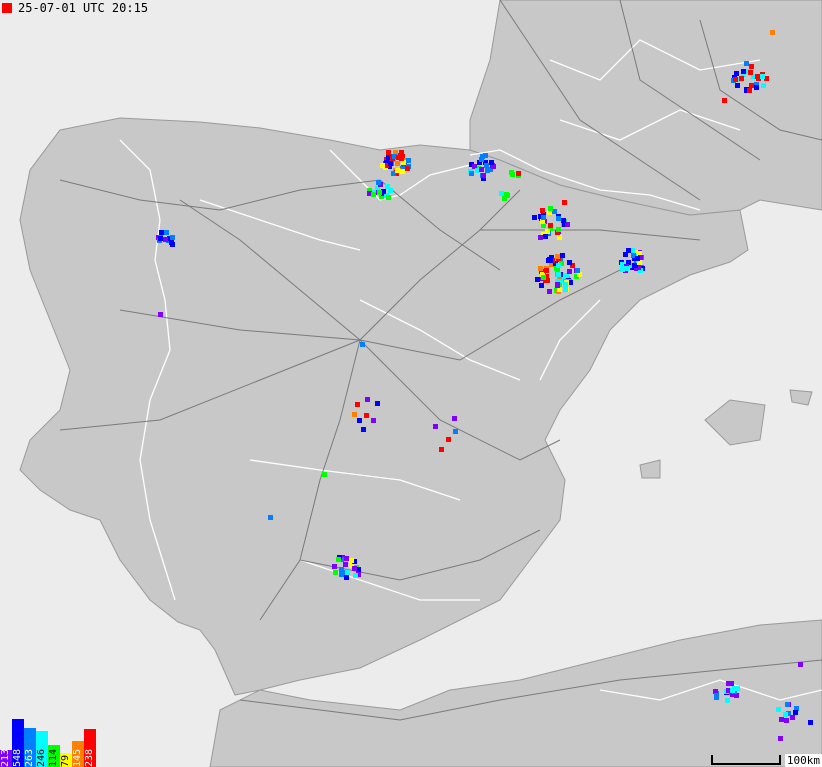 The image size is (822, 767). I want to click on legend-bar-6: 145, so click(78, 754).